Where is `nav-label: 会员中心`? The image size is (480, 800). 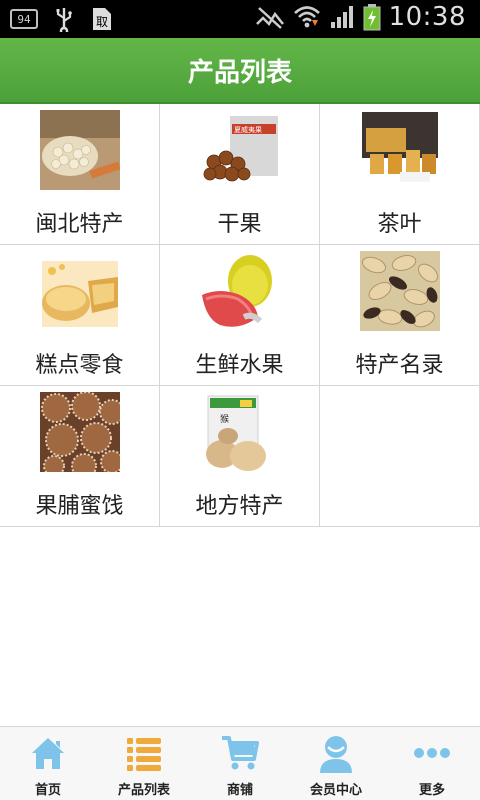 nav-label: 会员中心 is located at coordinates (335, 790).